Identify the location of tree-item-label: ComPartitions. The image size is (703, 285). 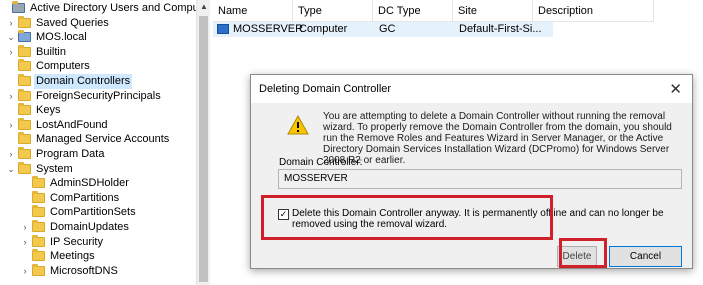
(85, 197).